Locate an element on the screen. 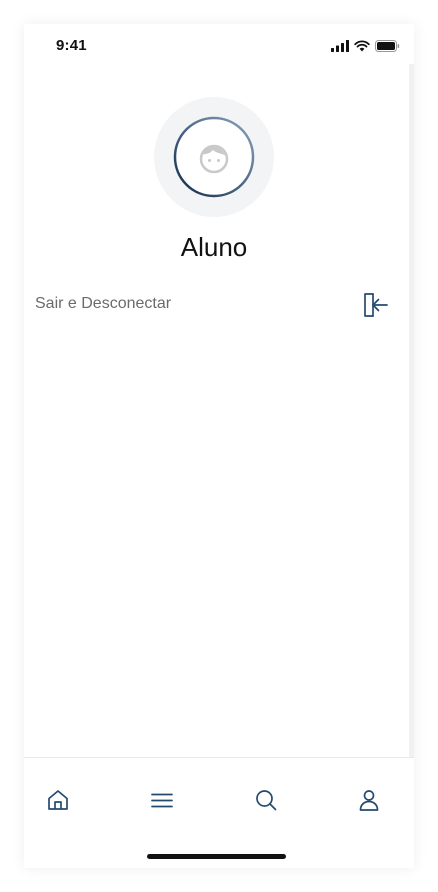 This screenshot has width=438, height=892. child-face-icon is located at coordinates (214, 157).